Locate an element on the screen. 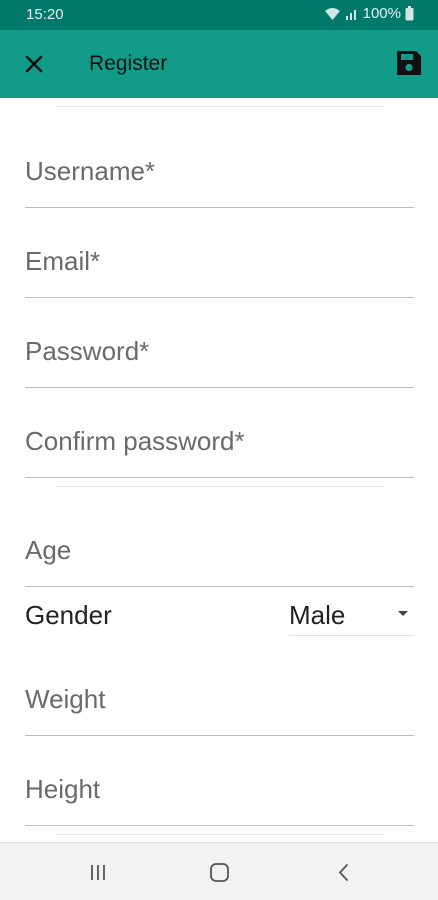  close-button is located at coordinates (34, 64).